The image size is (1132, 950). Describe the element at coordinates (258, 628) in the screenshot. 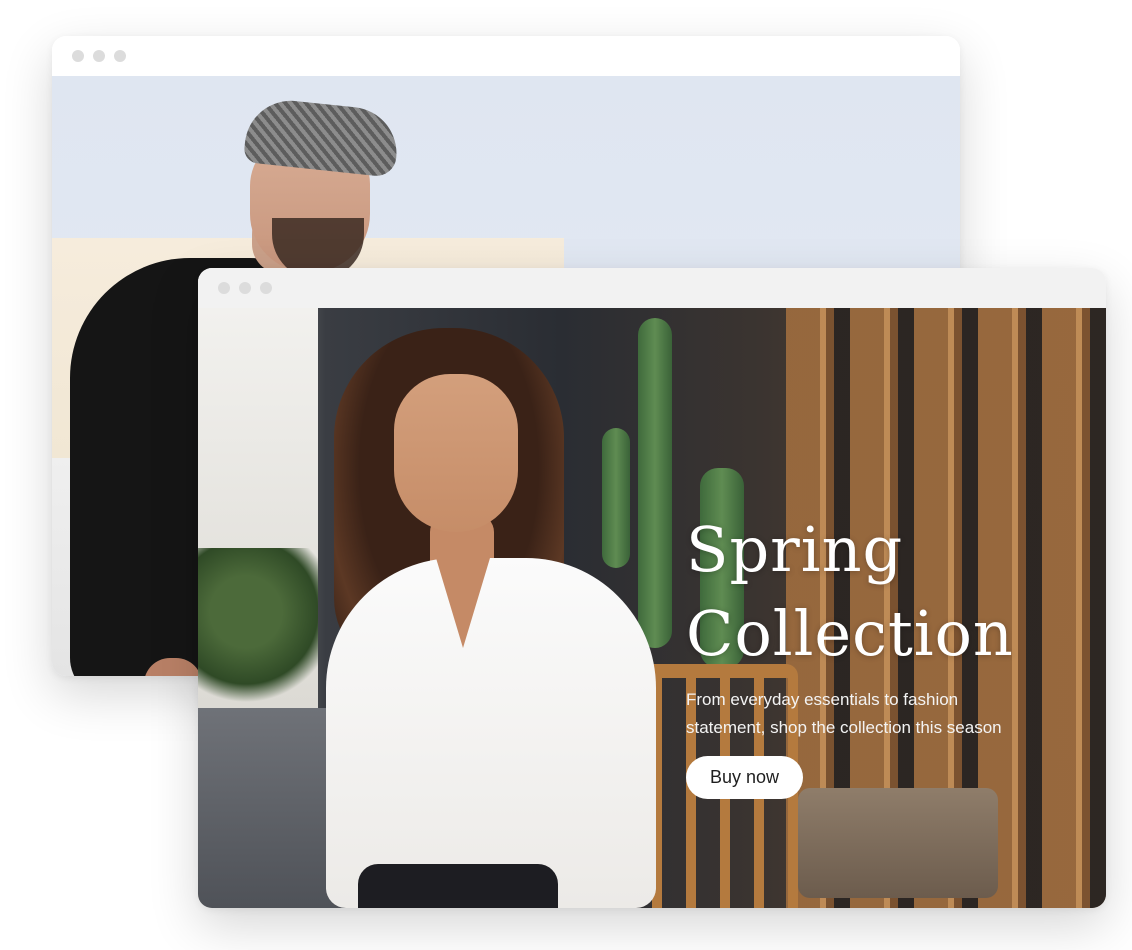

I see `photo-plants` at that location.